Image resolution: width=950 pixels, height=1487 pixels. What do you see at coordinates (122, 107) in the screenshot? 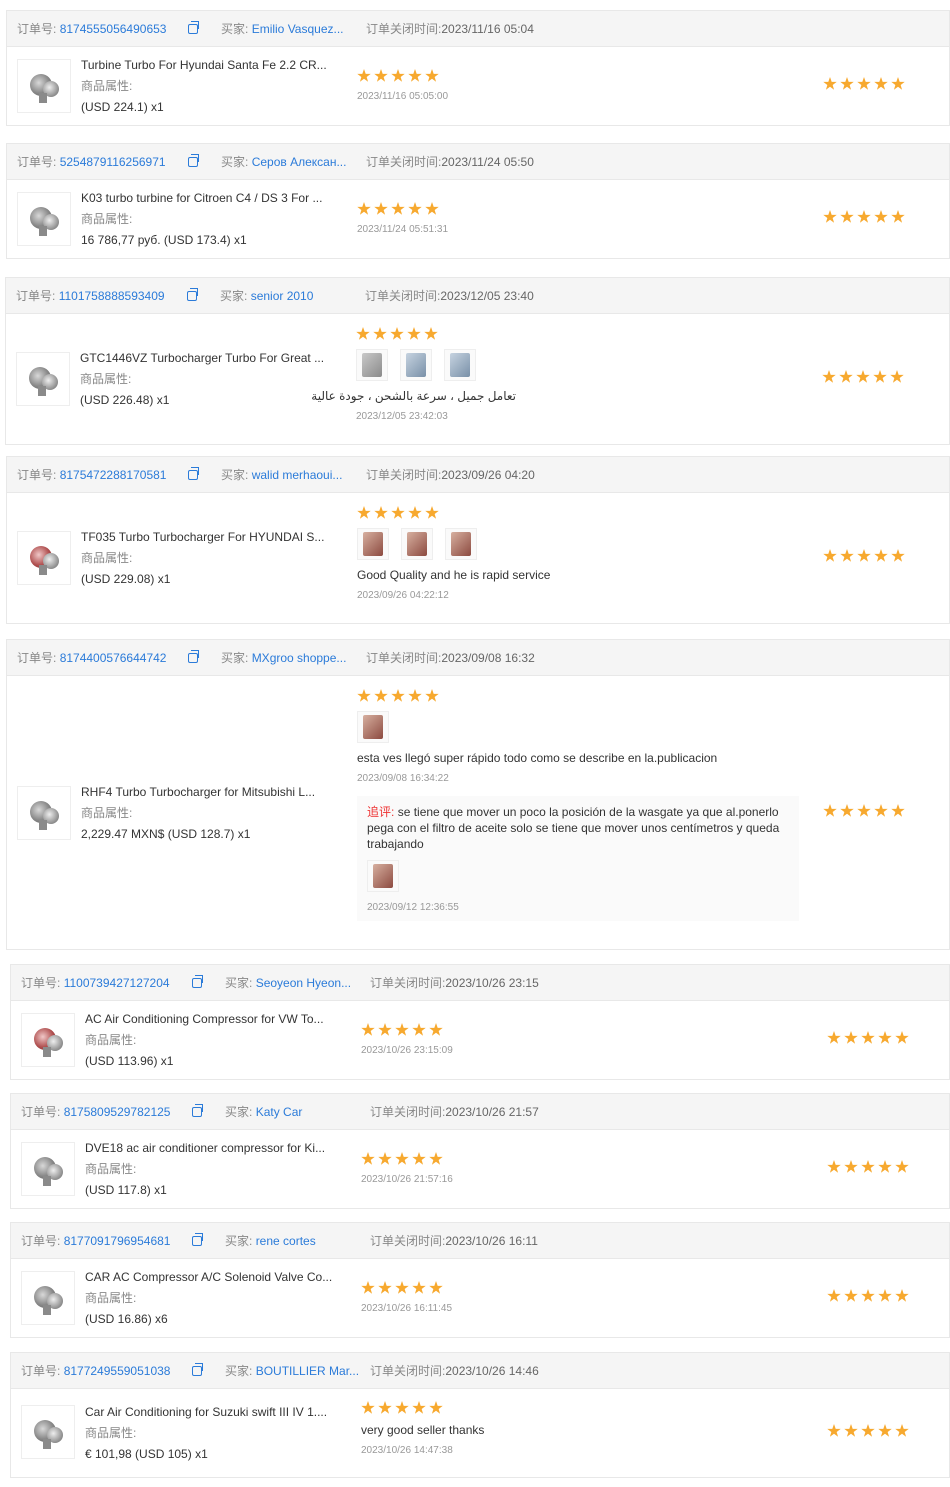
I see `product-price: (USD 224.1) x1` at bounding box center [122, 107].